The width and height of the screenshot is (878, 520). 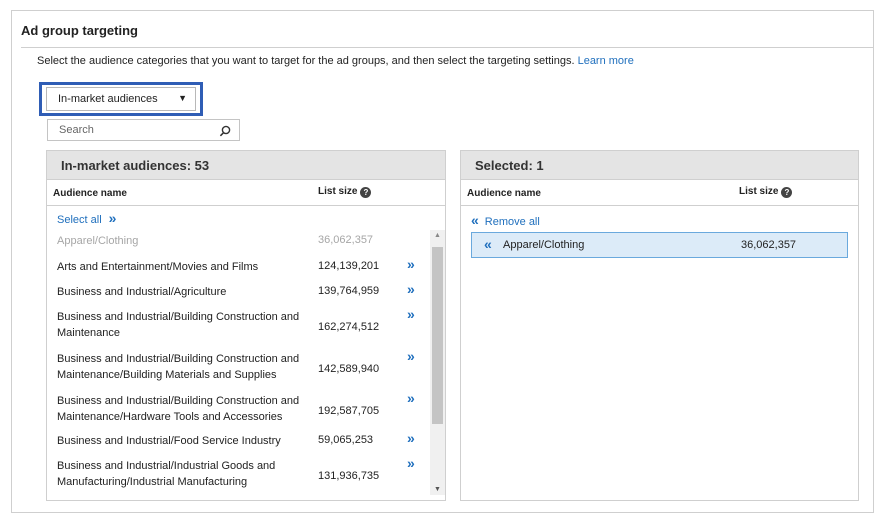 I want to click on audience-list-size: 124,139,201, so click(x=349, y=266).